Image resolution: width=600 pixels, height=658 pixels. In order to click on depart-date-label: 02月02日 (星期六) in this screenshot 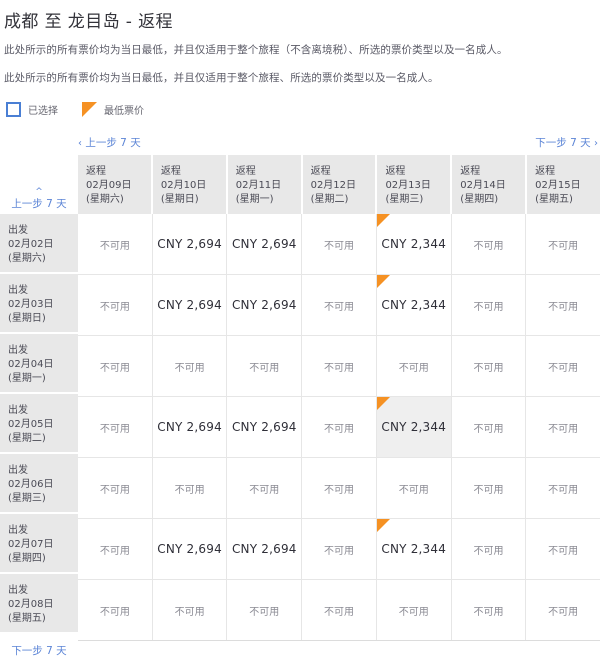, I will do `click(31, 252)`.